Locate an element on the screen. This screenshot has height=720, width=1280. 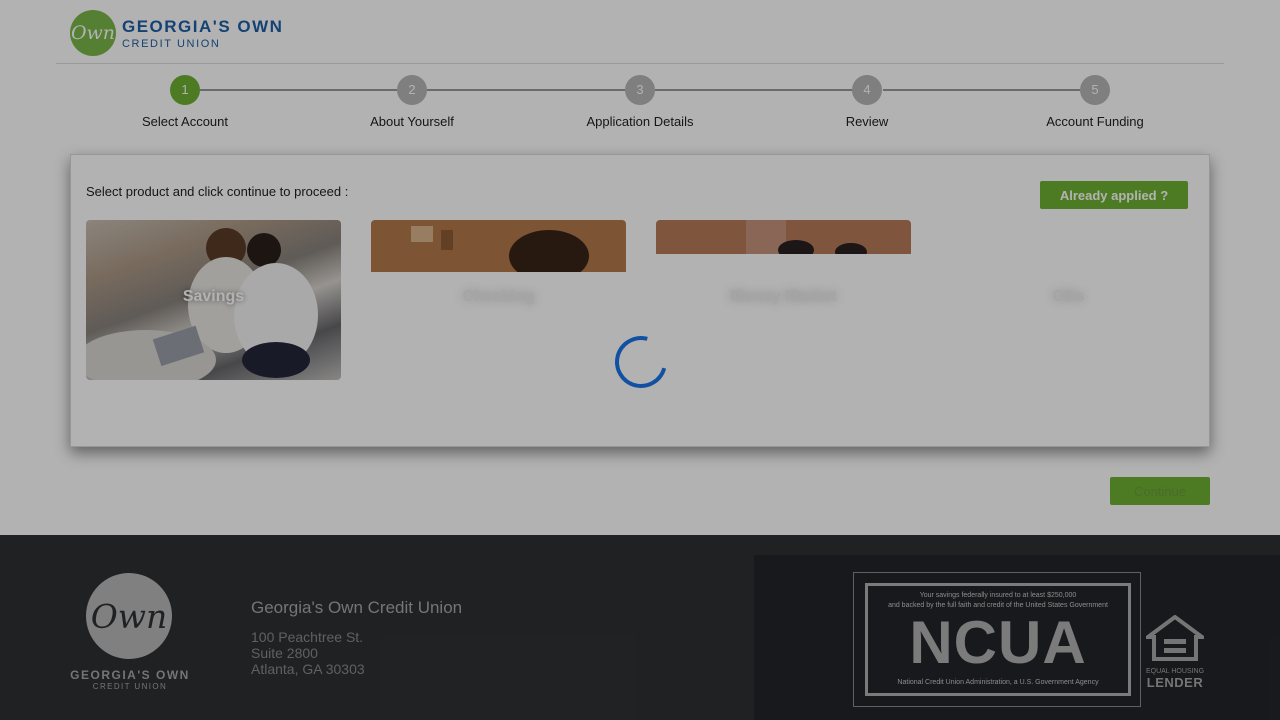
georgias-own-logo: Own GEORGIA'S OWN CREDIT UNION is located at coordinates (176, 33).